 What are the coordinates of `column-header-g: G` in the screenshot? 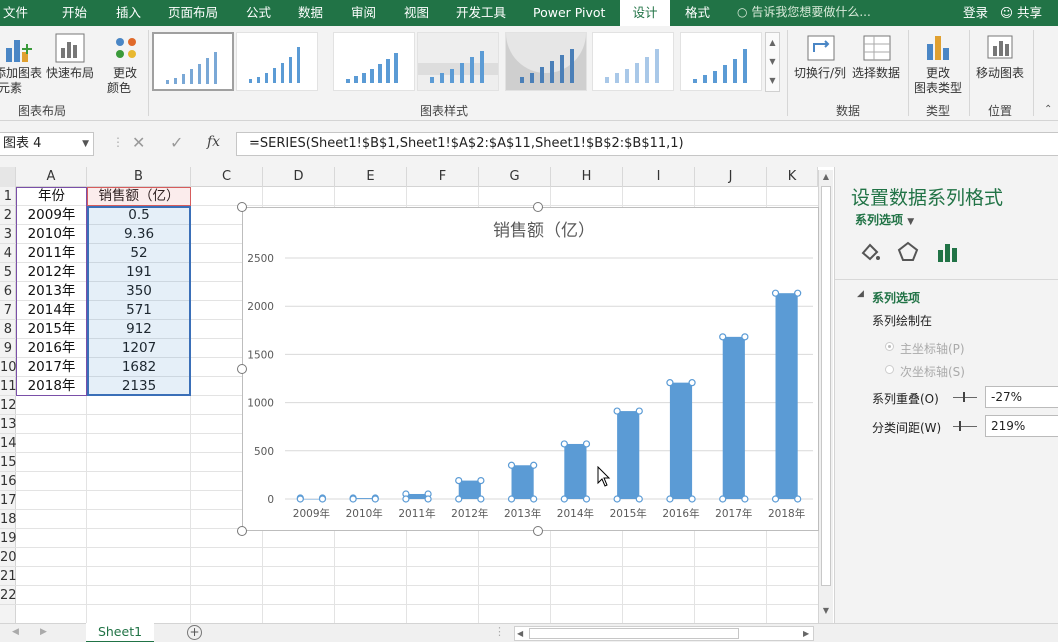 It's located at (515, 177).